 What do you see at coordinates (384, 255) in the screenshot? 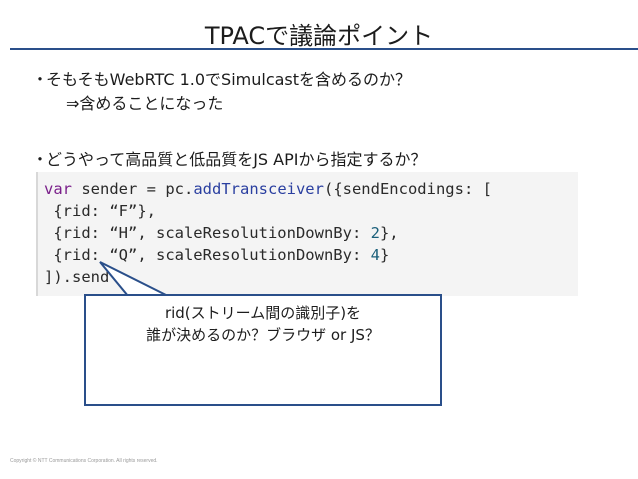
I see `code-text: }` at bounding box center [384, 255].